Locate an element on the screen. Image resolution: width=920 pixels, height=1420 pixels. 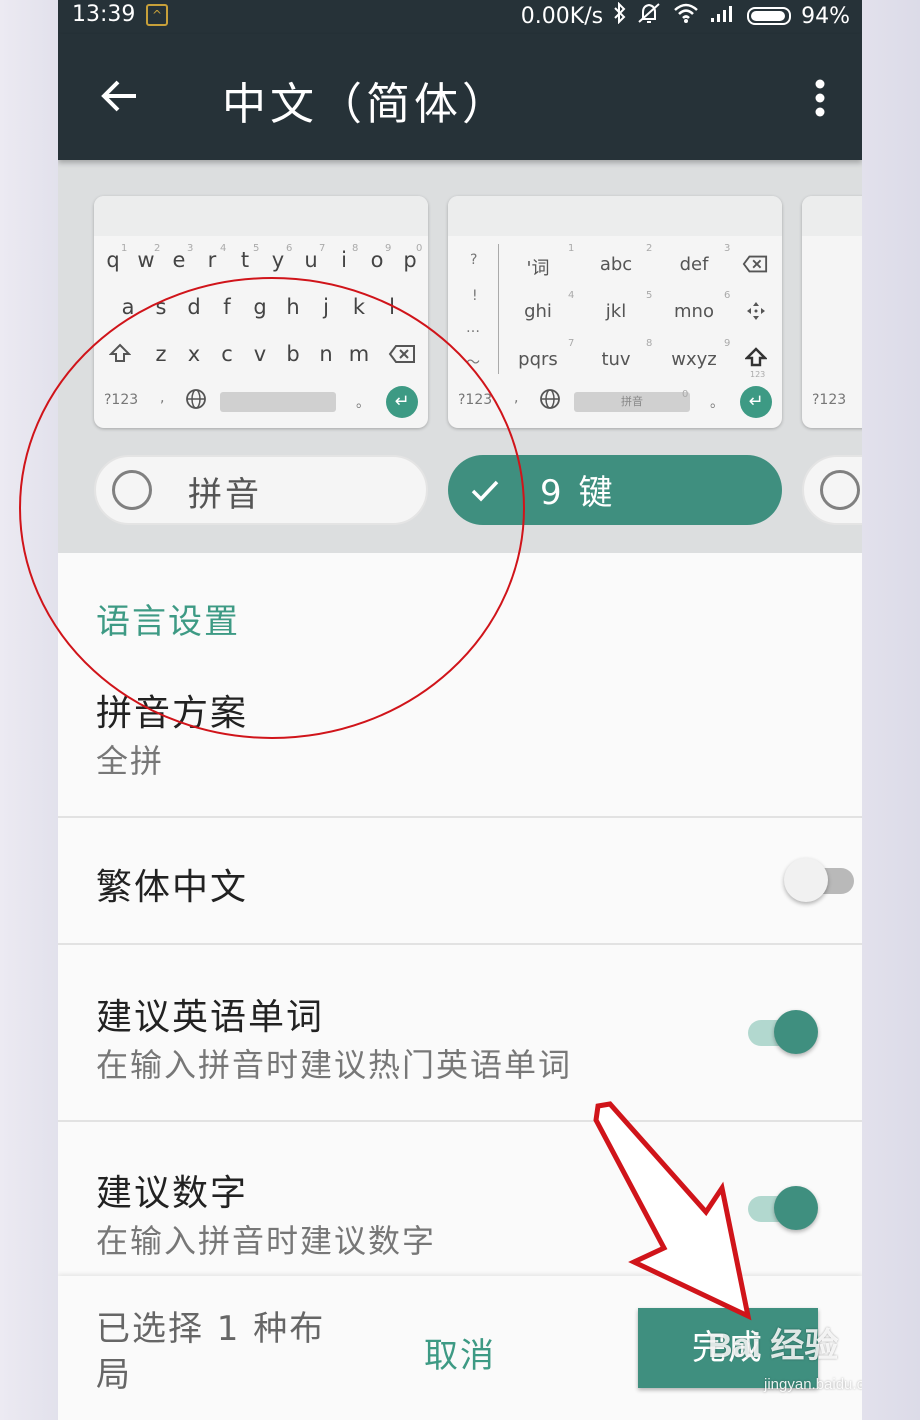
t9-key-3: def is located at coordinates (694, 264).